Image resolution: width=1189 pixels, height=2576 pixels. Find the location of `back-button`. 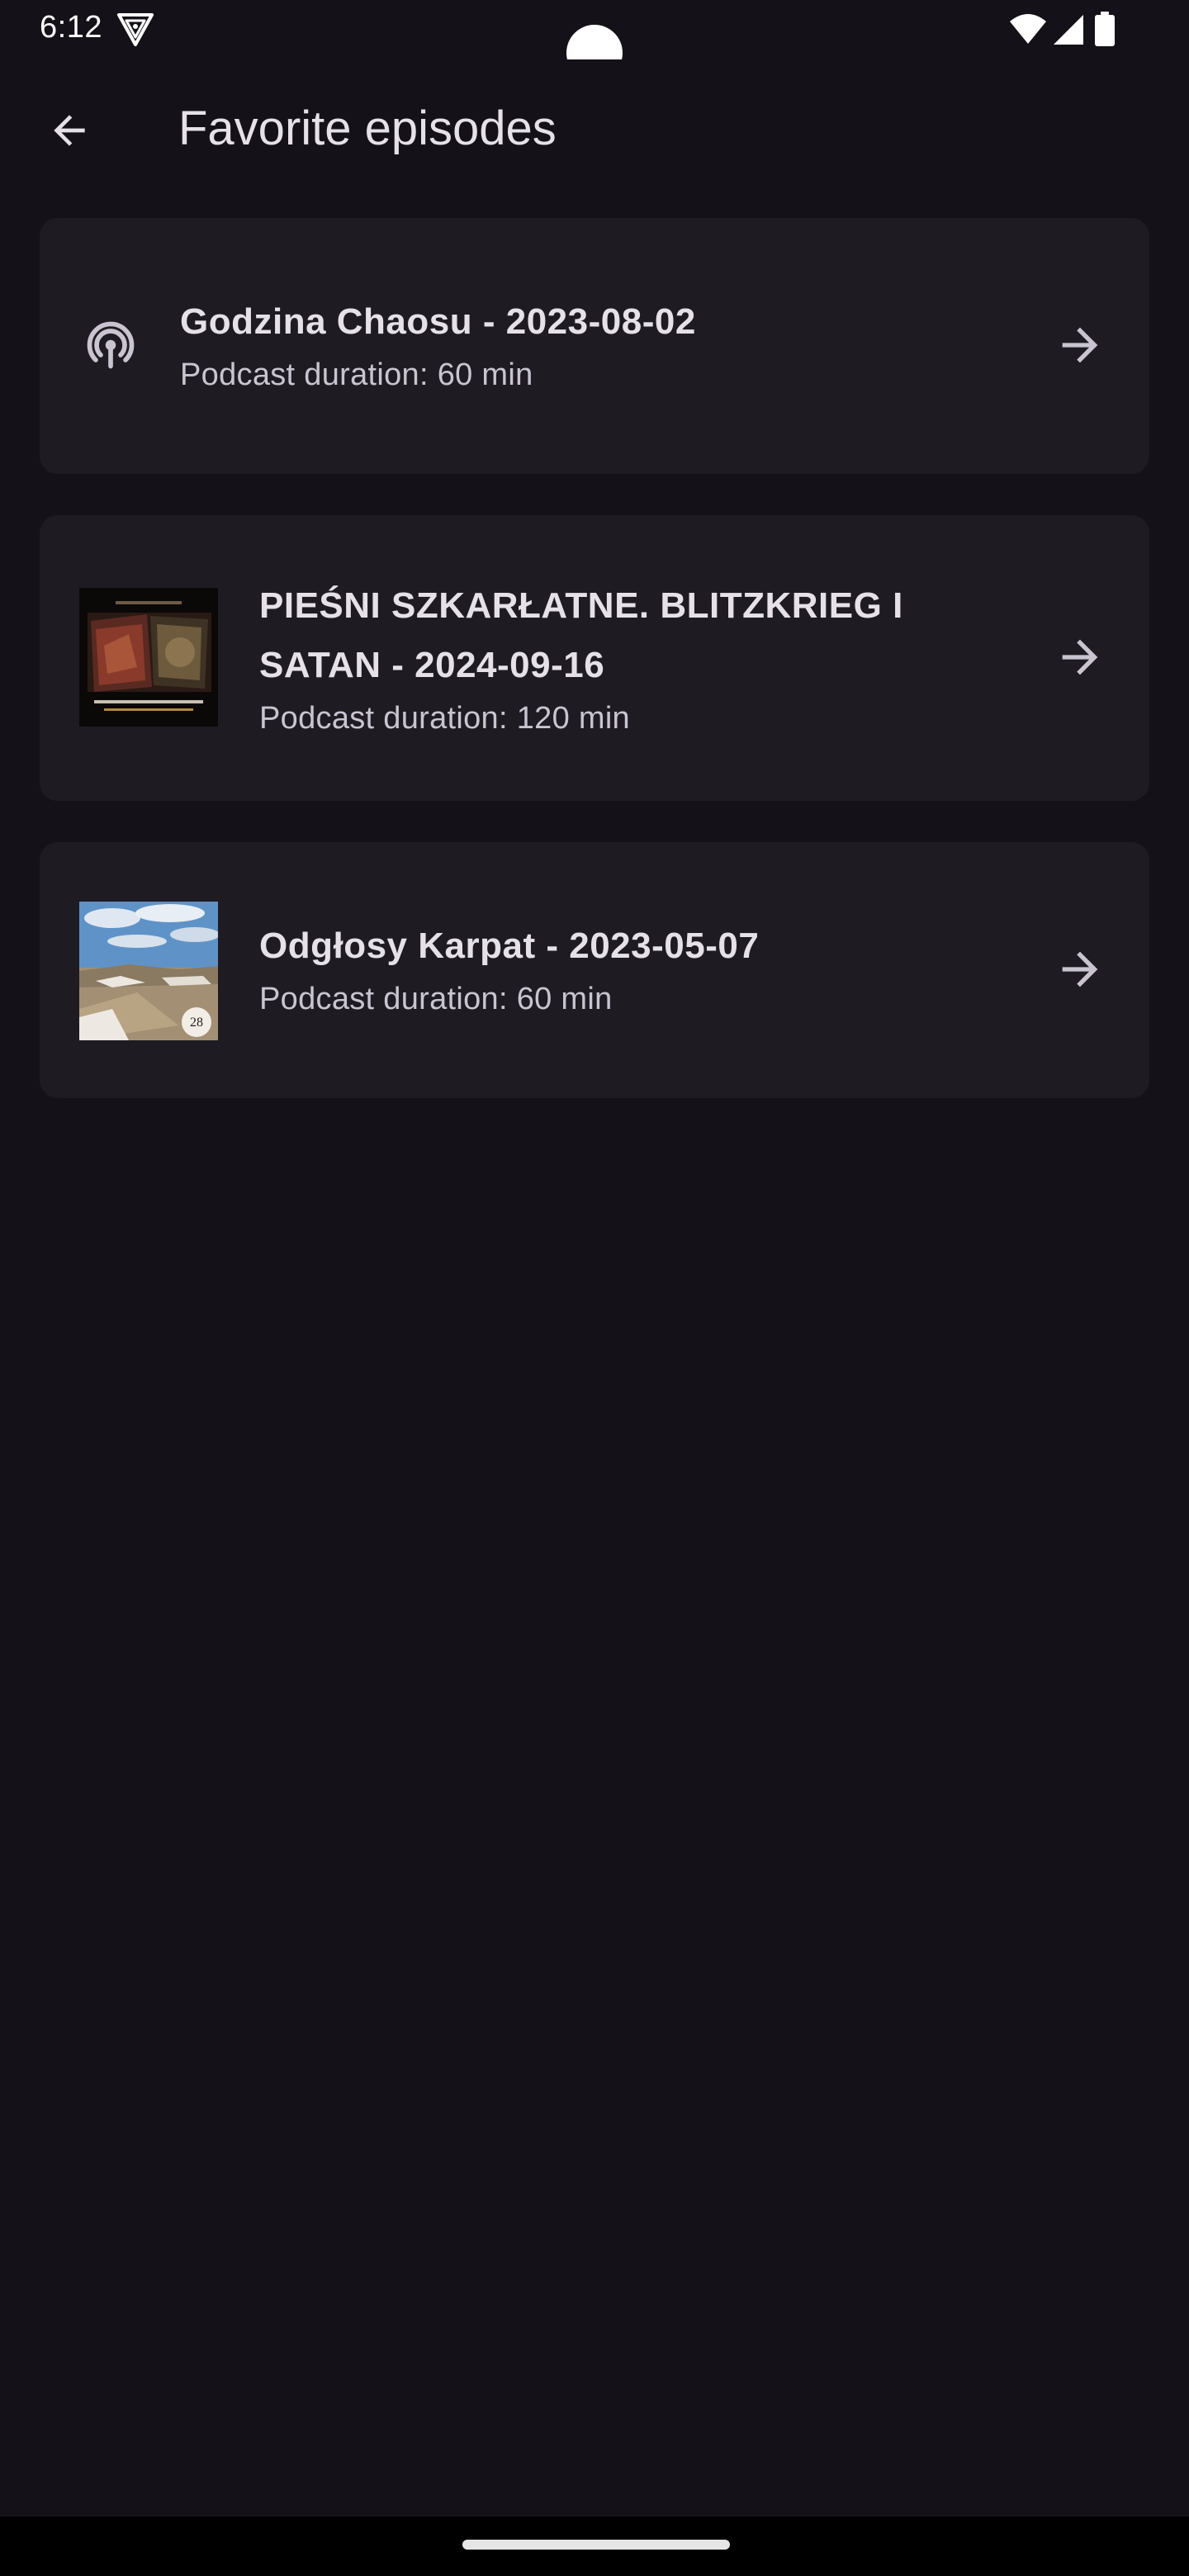

back-button is located at coordinates (69, 130).